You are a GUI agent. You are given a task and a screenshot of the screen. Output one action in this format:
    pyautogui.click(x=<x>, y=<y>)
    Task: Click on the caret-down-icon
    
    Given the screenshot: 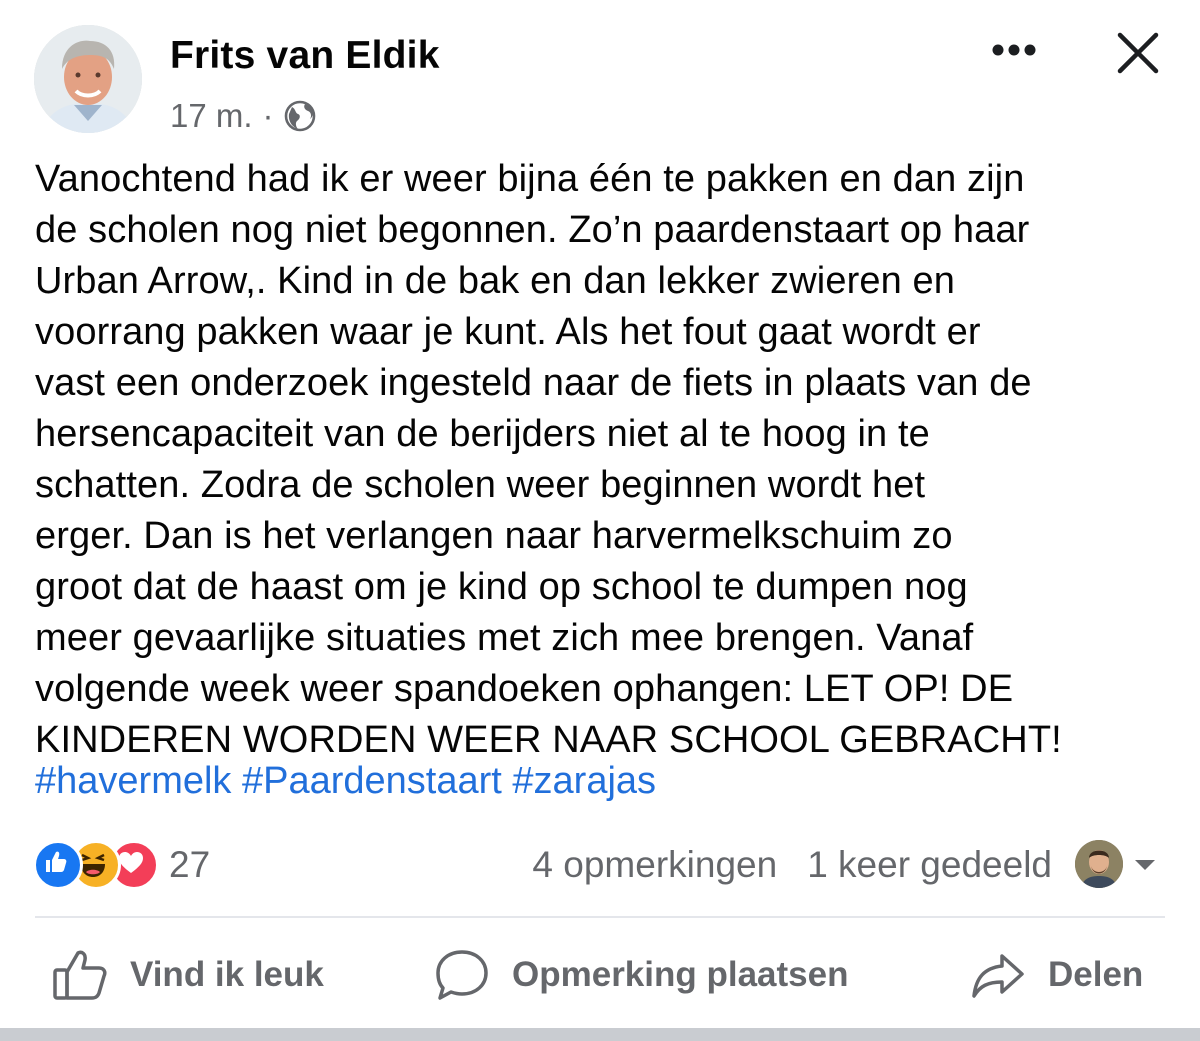 What is the action you would take?
    pyautogui.click(x=1145, y=865)
    